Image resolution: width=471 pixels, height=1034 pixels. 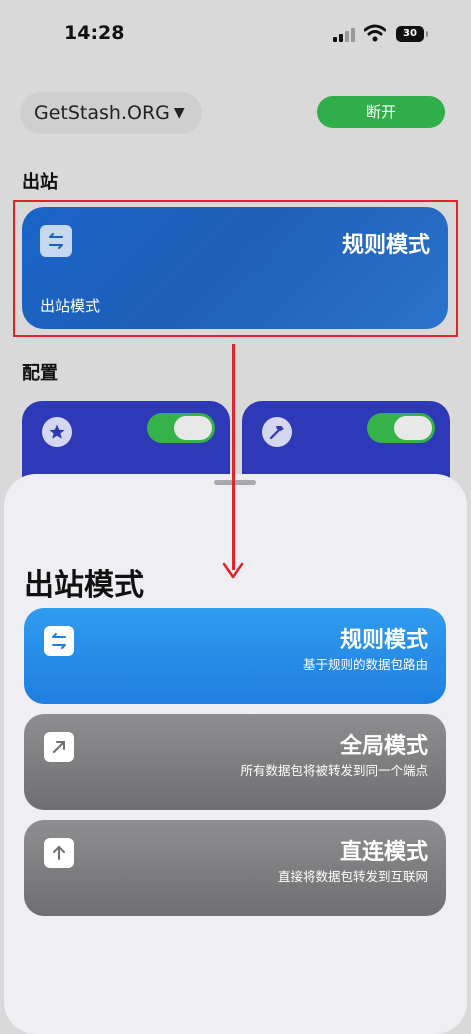 I want to click on direct-mode-description: 直接将数据包转发到互联网, so click(x=352, y=876).